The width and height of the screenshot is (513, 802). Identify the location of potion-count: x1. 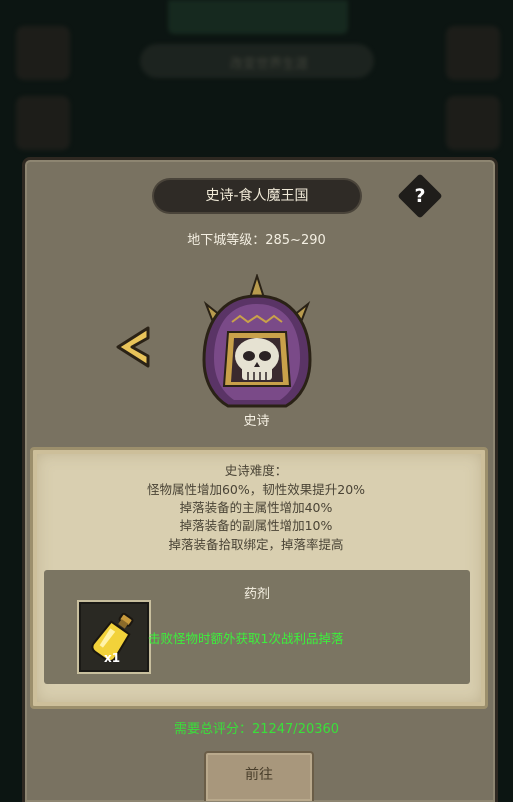
(112, 658).